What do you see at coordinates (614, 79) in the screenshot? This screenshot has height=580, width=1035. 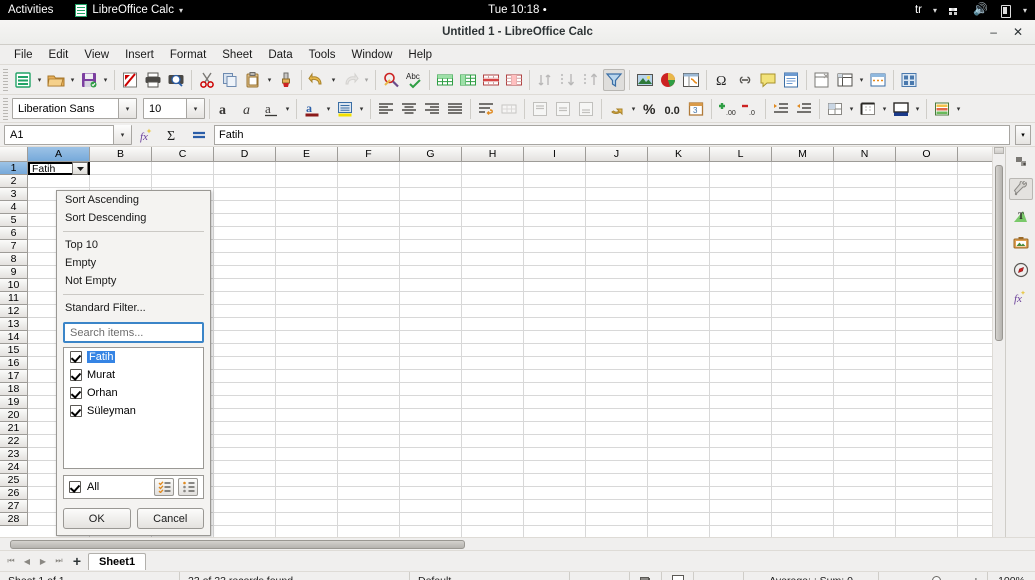 I see `autofilter-icon` at bounding box center [614, 79].